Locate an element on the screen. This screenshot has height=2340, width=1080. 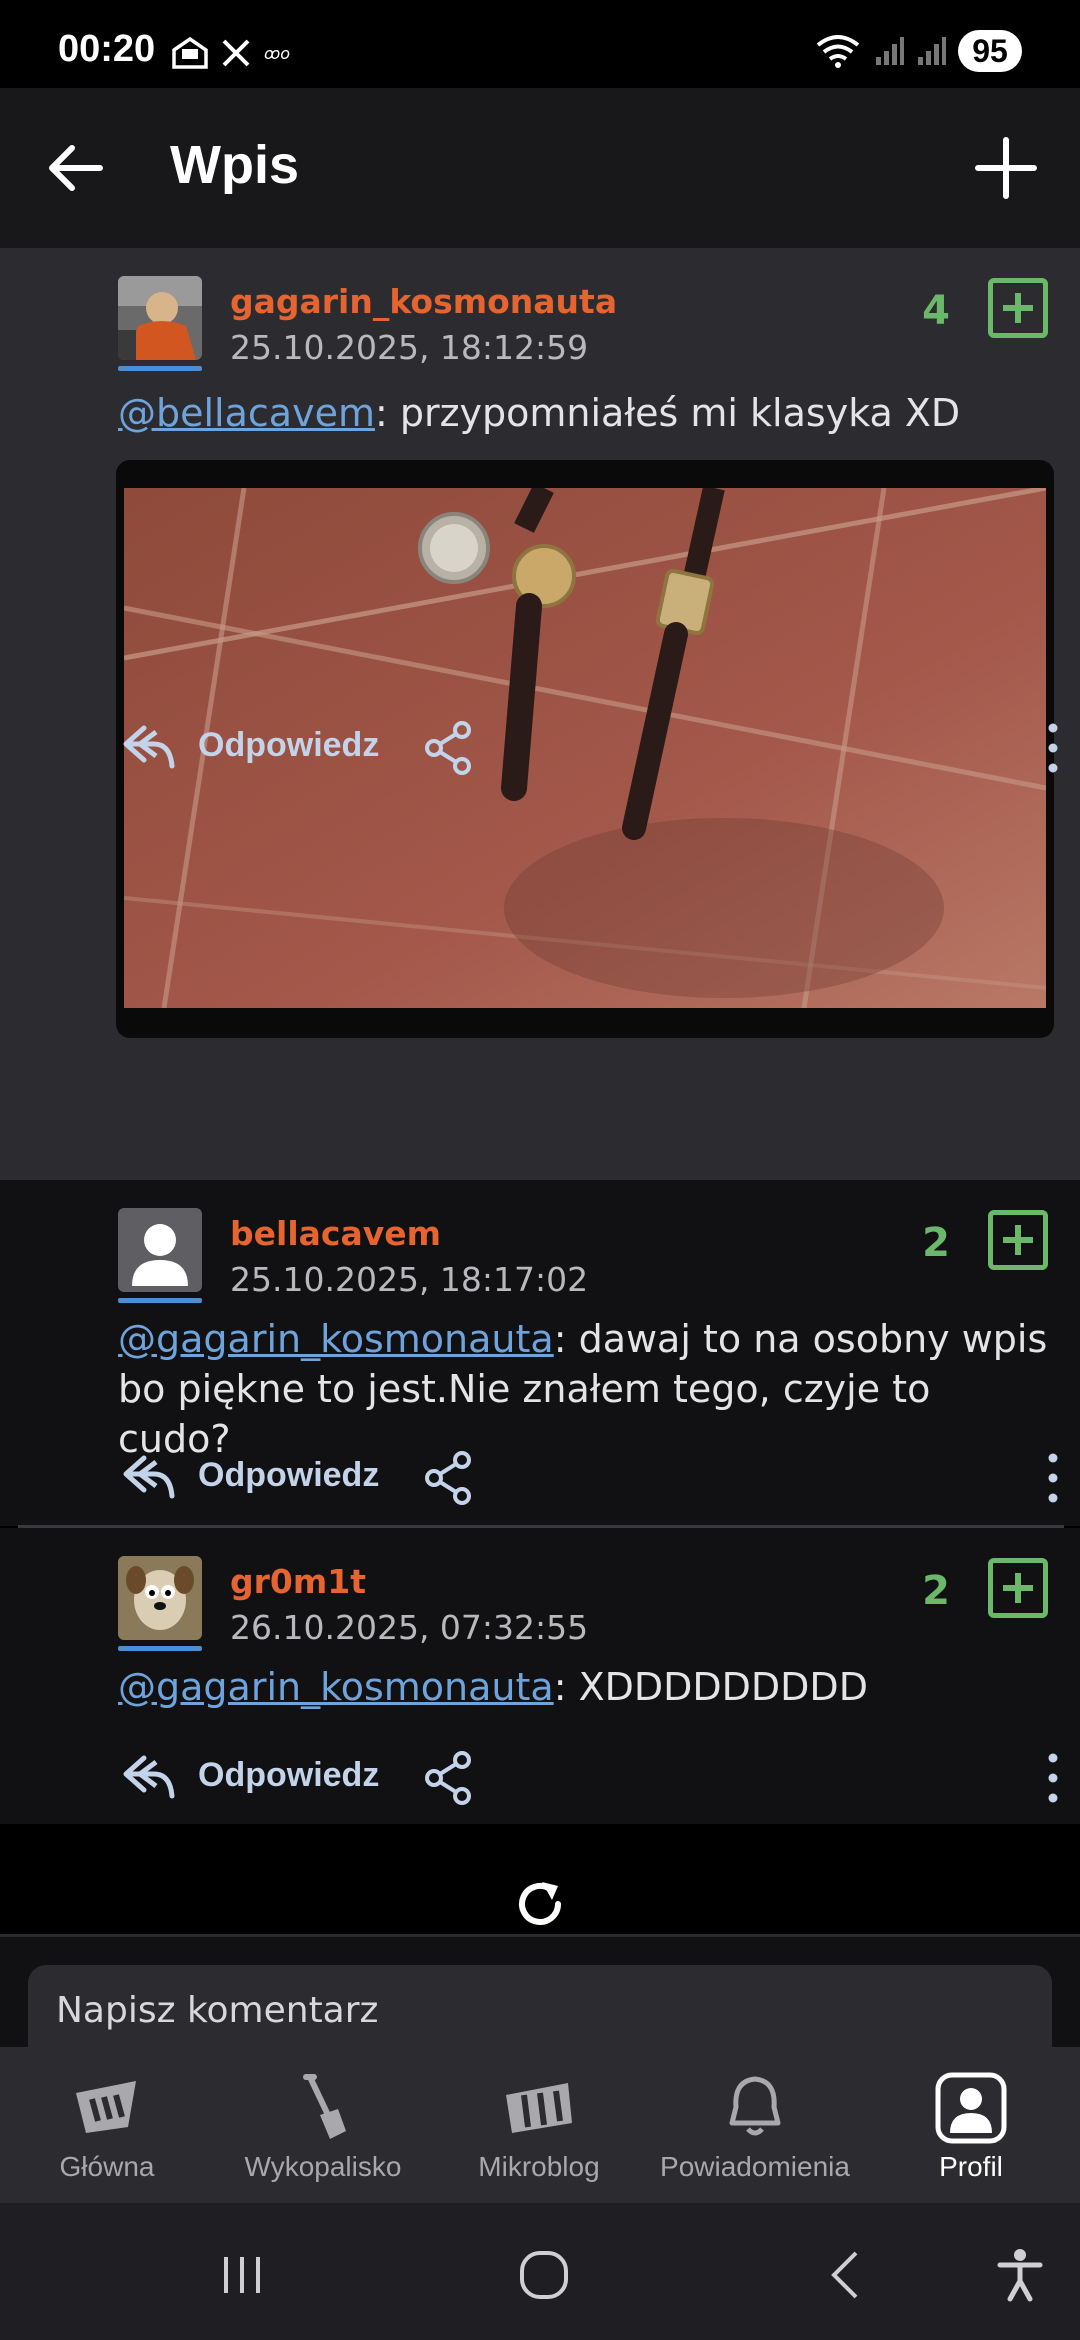
timestamp: 25.10.2025, 18:12:59 is located at coordinates (409, 347).